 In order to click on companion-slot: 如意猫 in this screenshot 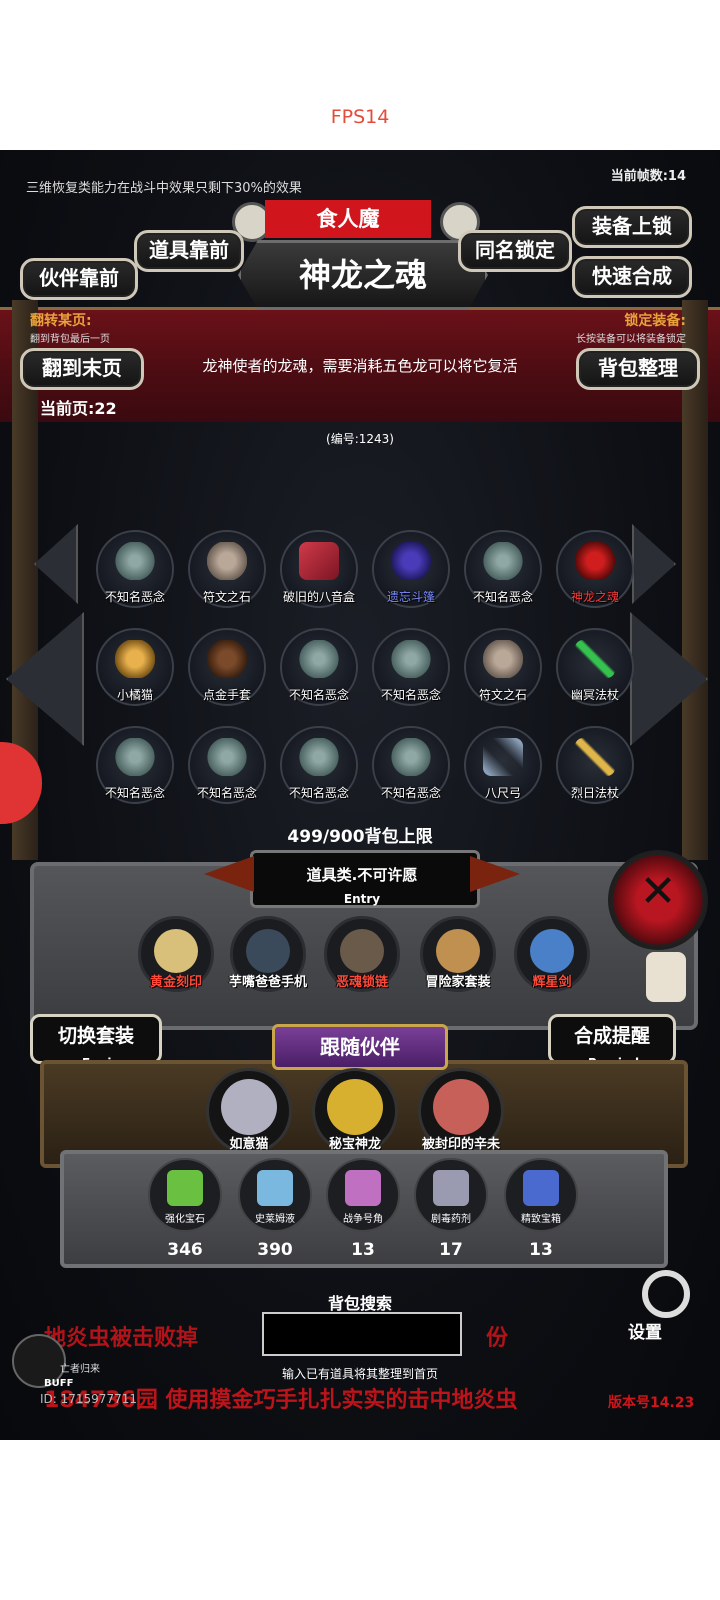, I will do `click(249, 1111)`.